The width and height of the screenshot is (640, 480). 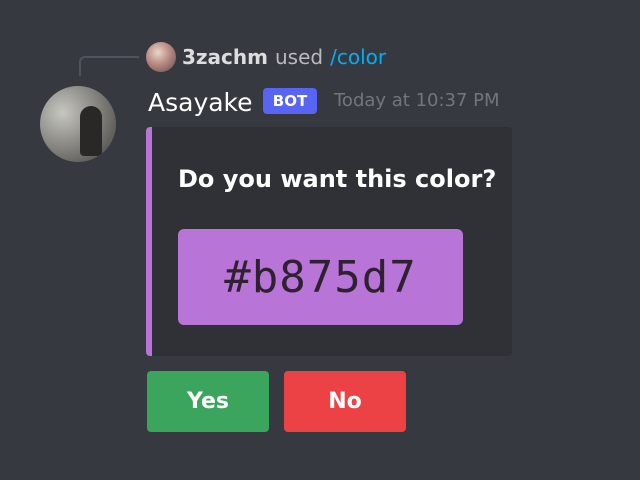 What do you see at coordinates (109, 66) in the screenshot?
I see `reply-connector-line` at bounding box center [109, 66].